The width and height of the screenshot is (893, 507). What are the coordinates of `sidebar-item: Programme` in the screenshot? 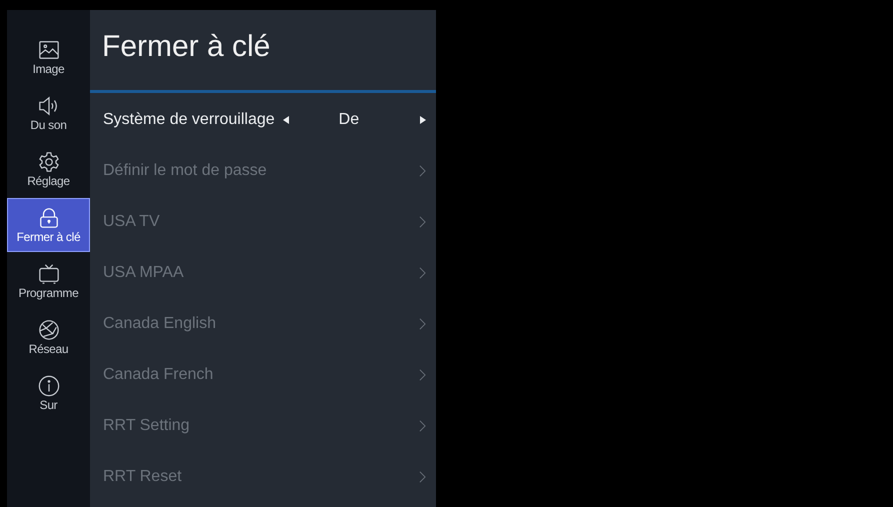 It's located at (48, 281).